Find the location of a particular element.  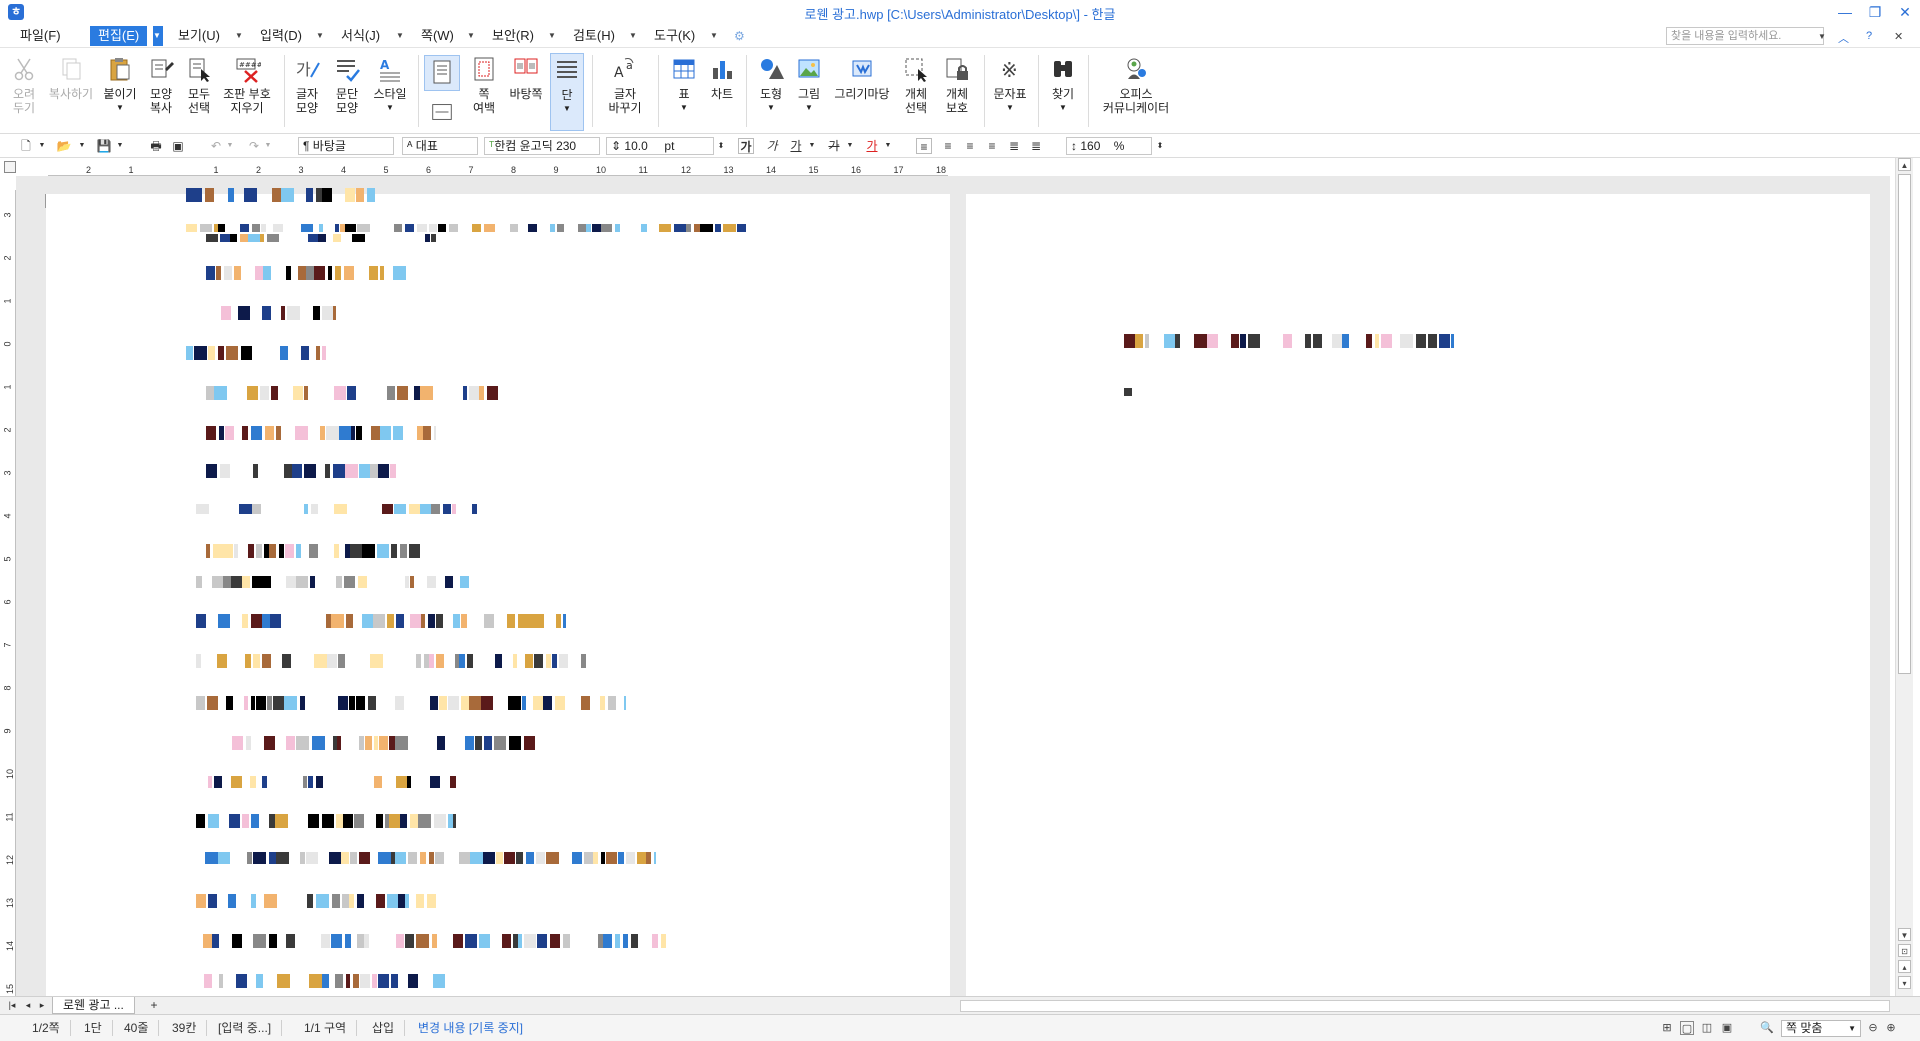

object-select-button: 개체 선택 is located at coordinates (916, 84).